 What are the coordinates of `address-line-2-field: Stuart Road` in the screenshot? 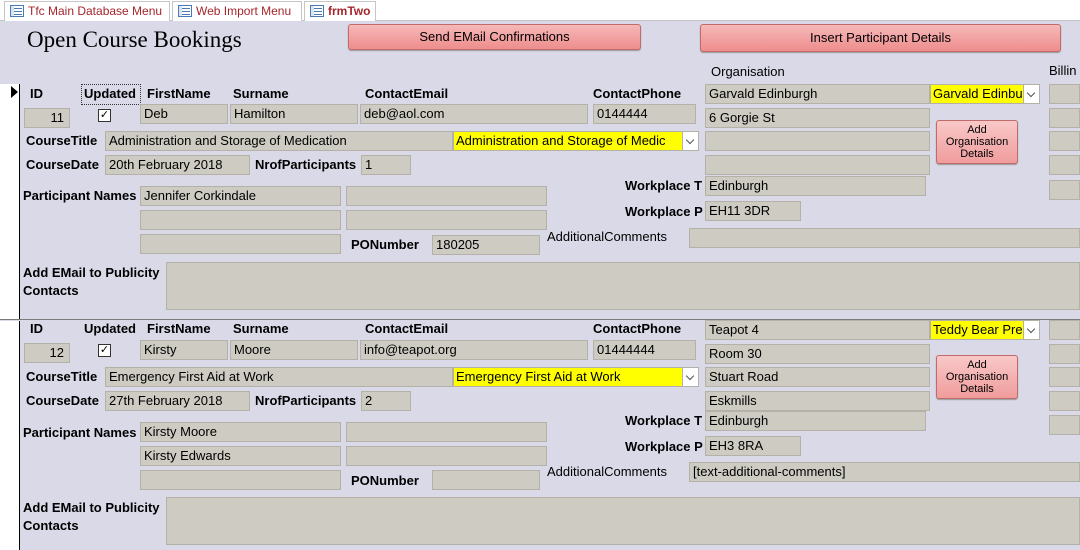 It's located at (817, 377).